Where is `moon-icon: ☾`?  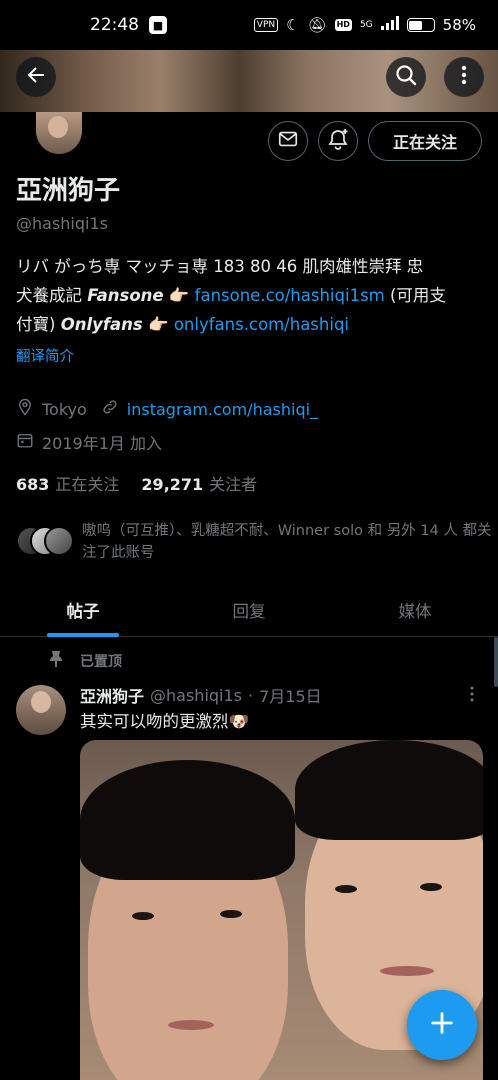
moon-icon: ☾ is located at coordinates (293, 25).